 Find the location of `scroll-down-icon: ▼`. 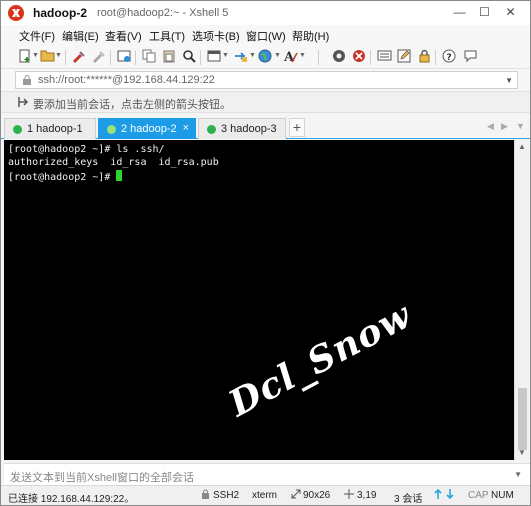

scroll-down-icon: ▼ is located at coordinates (522, 452).